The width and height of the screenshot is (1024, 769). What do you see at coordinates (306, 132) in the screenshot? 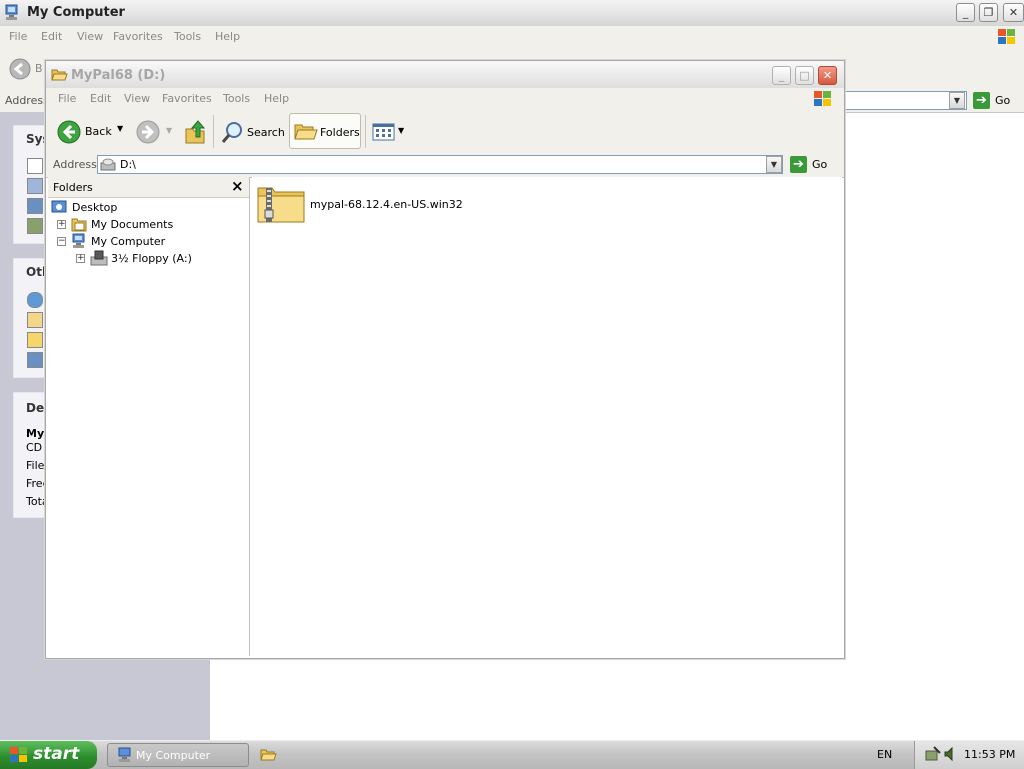
I see `folders-icon` at bounding box center [306, 132].